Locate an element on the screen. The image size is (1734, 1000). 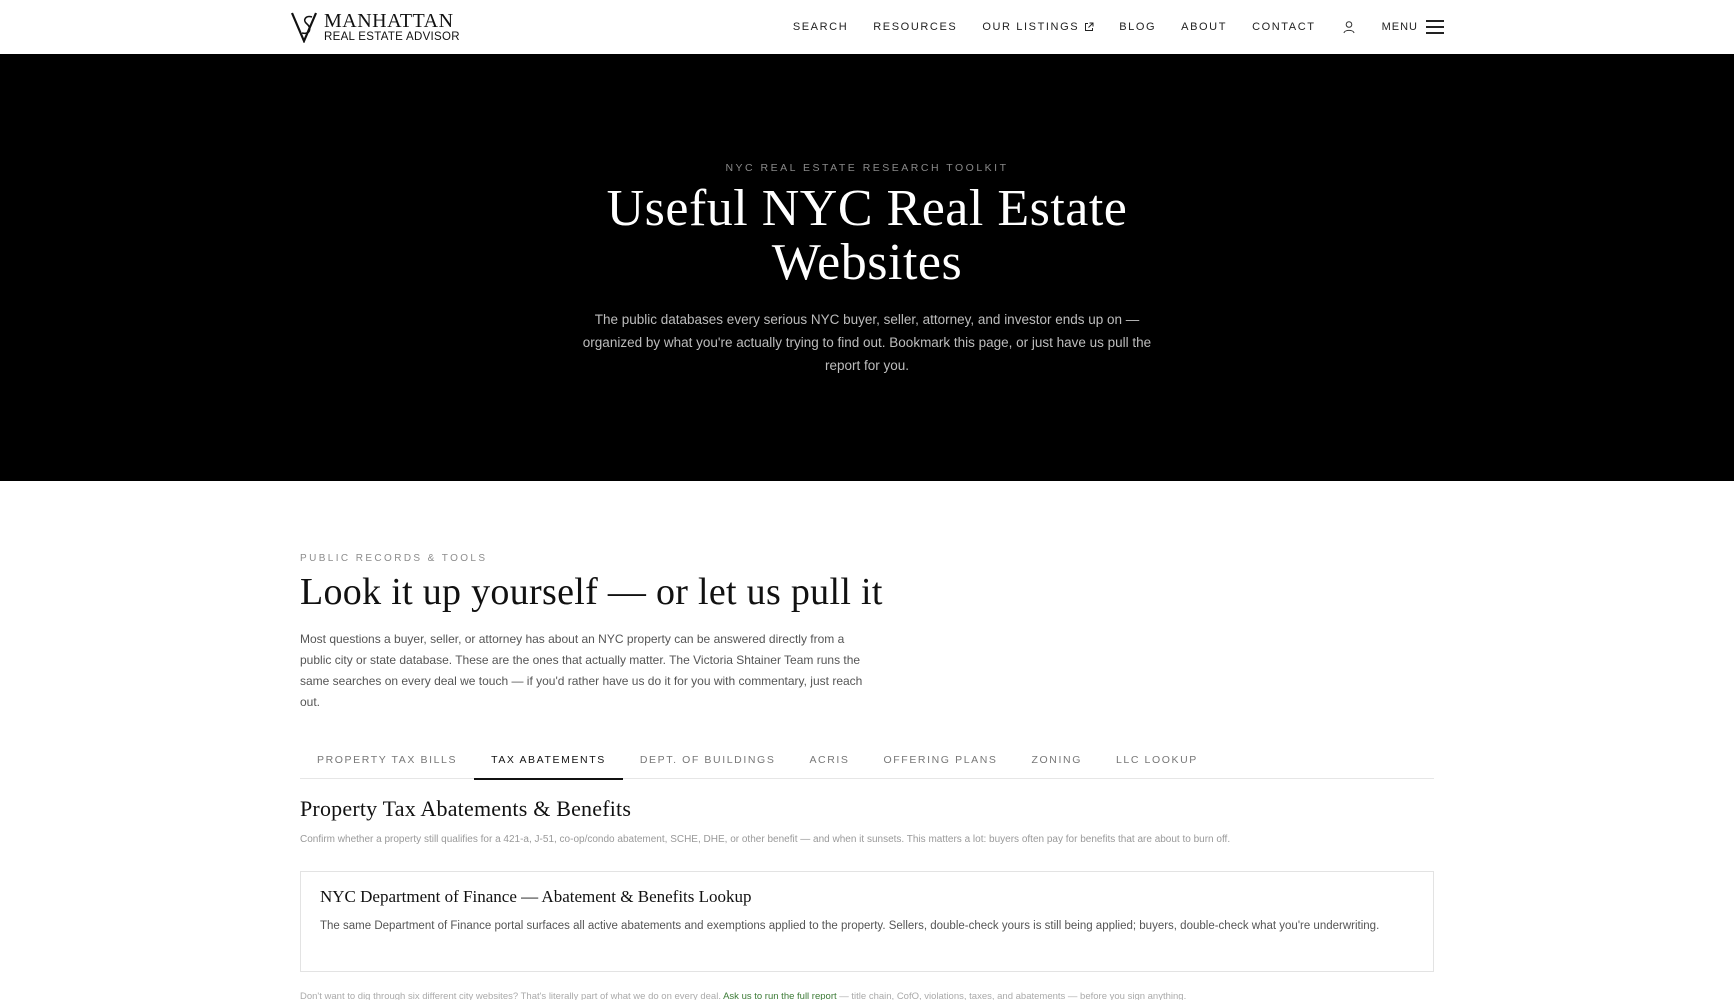
site-logo: MANHATTAN REAL ESTATE ADVISOR is located at coordinates (375, 27).